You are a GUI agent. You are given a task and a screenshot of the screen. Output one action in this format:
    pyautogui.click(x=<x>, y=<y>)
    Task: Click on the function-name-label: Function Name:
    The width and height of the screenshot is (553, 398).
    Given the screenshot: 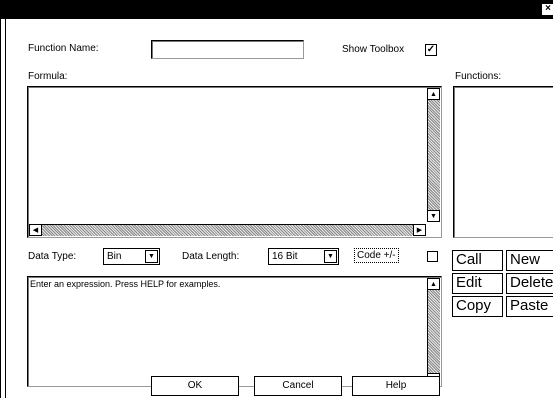 What is the action you would take?
    pyautogui.click(x=63, y=48)
    